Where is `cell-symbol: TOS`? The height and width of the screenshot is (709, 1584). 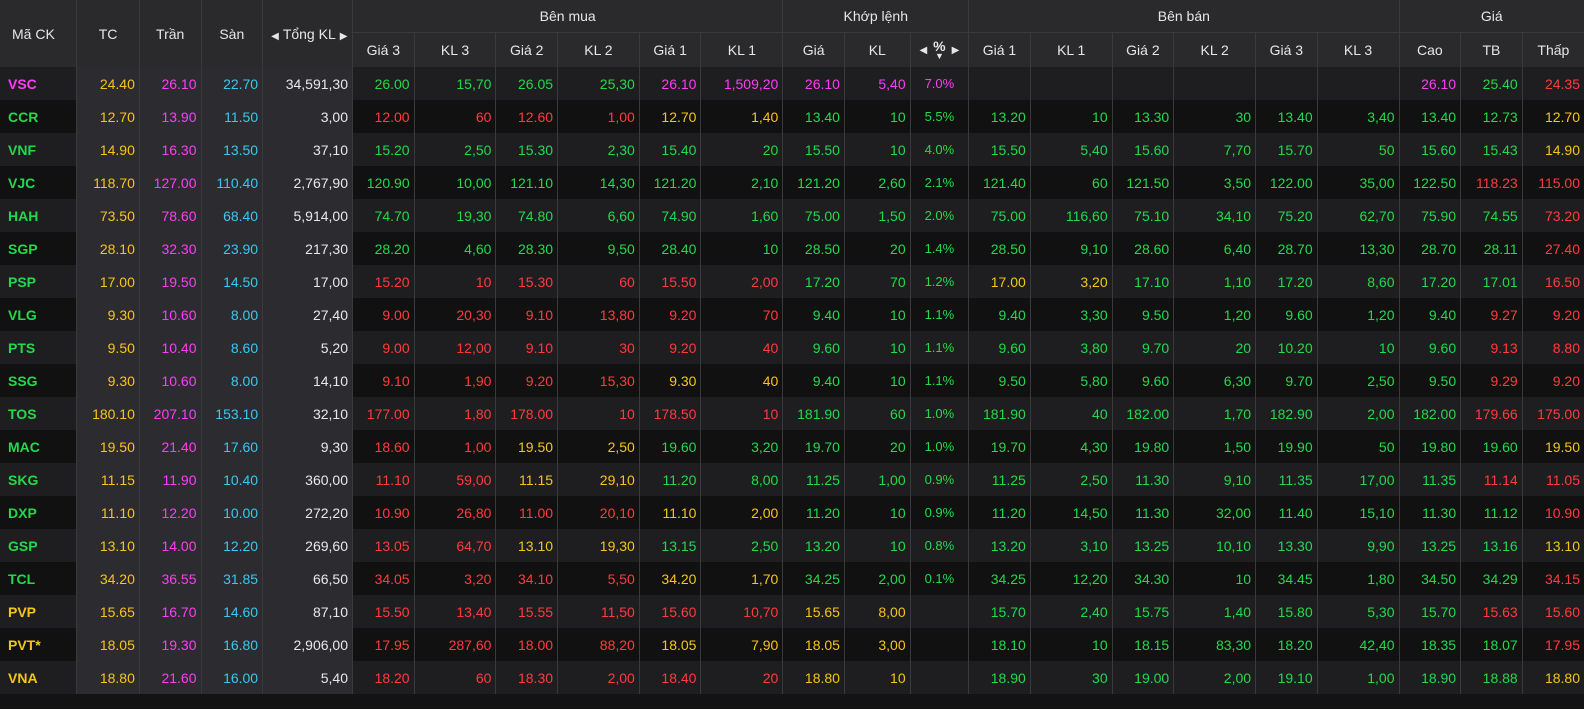 cell-symbol: TOS is located at coordinates (39, 413).